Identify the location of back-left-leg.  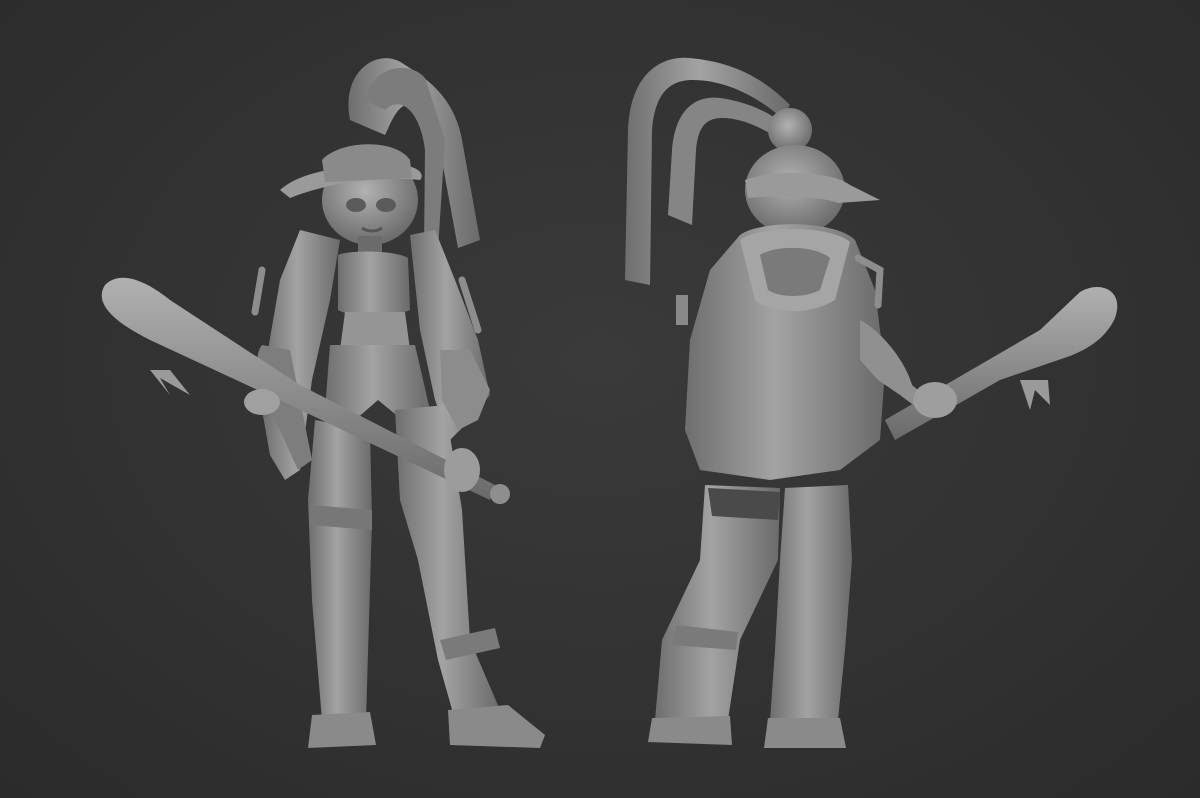
(717, 602).